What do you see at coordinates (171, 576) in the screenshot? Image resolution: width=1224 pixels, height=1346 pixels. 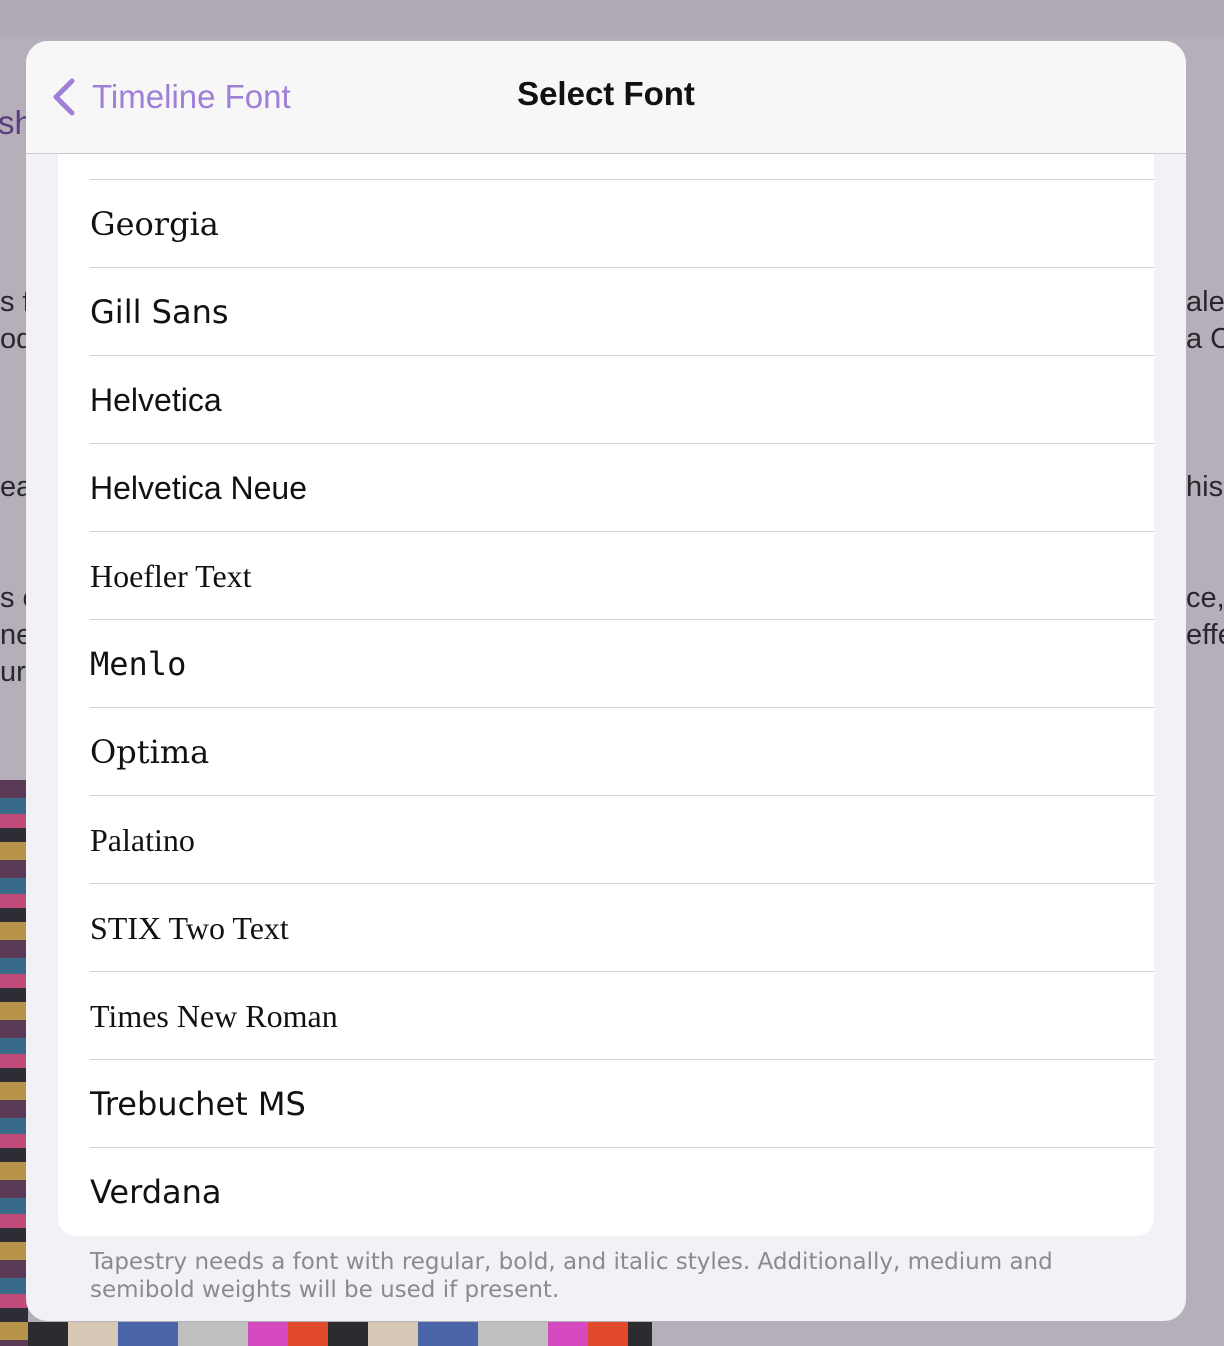 I see `font-option-label: Hoefler Text` at bounding box center [171, 576].